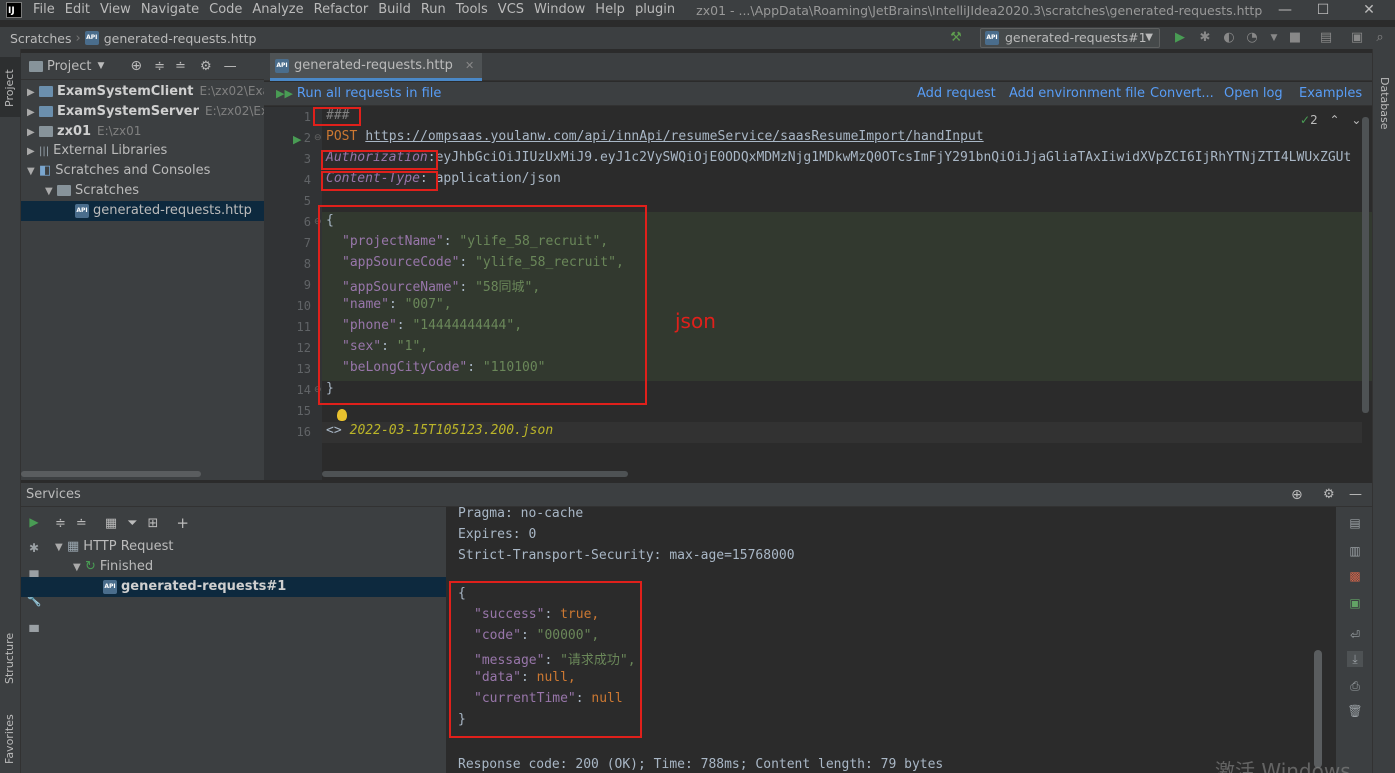 Image resolution: width=1395 pixels, height=773 pixels. Describe the element at coordinates (358, 93) in the screenshot. I see `run-all-requests-link: ▶▶ Run all requests in file` at that location.